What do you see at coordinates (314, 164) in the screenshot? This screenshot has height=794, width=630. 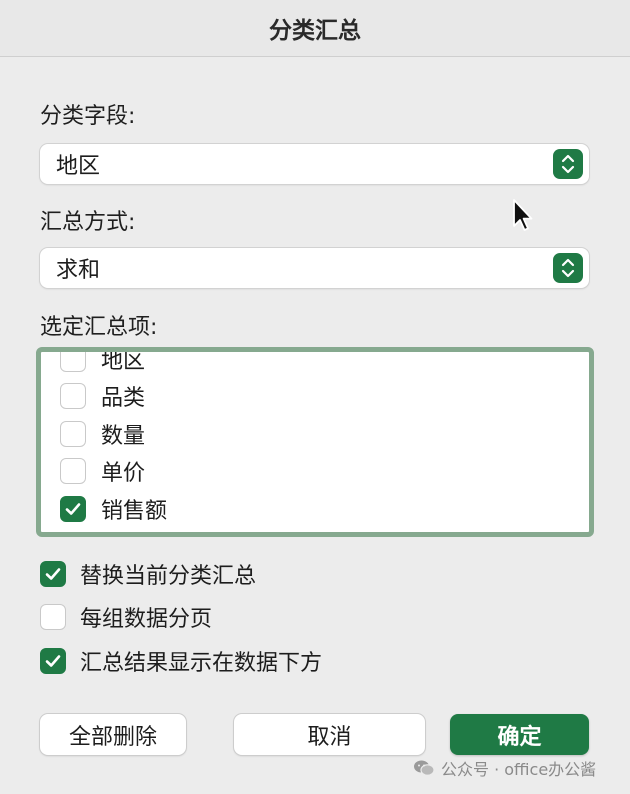 I see `group-by-popup: 地区` at bounding box center [314, 164].